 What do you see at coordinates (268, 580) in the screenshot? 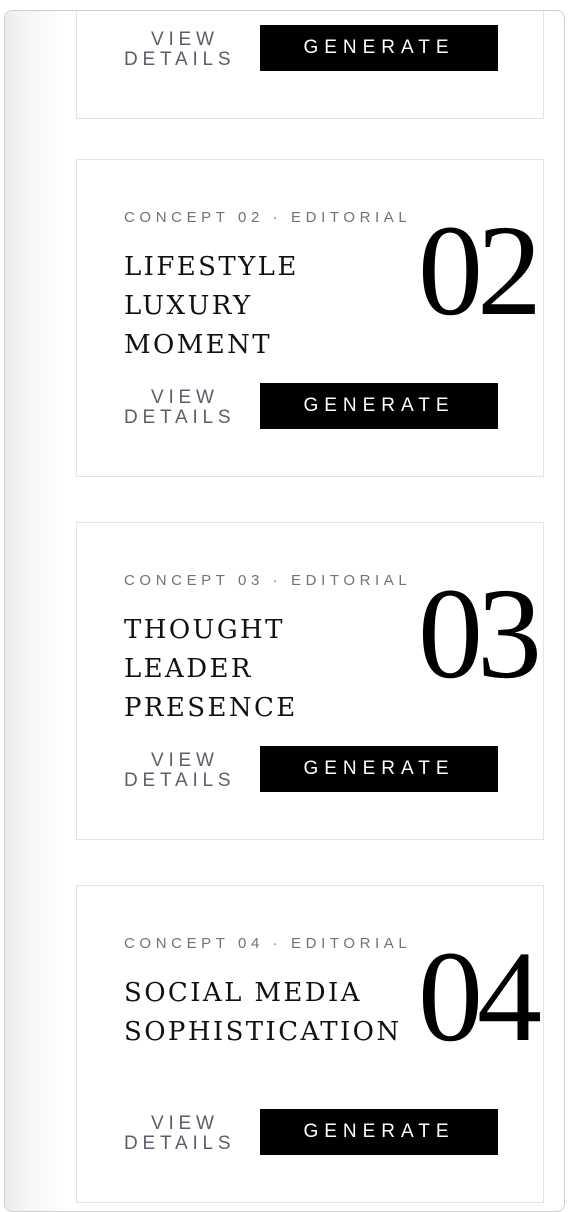
I see `concept-eyebrow: CONCEPT 03 · EDITORIAL` at bounding box center [268, 580].